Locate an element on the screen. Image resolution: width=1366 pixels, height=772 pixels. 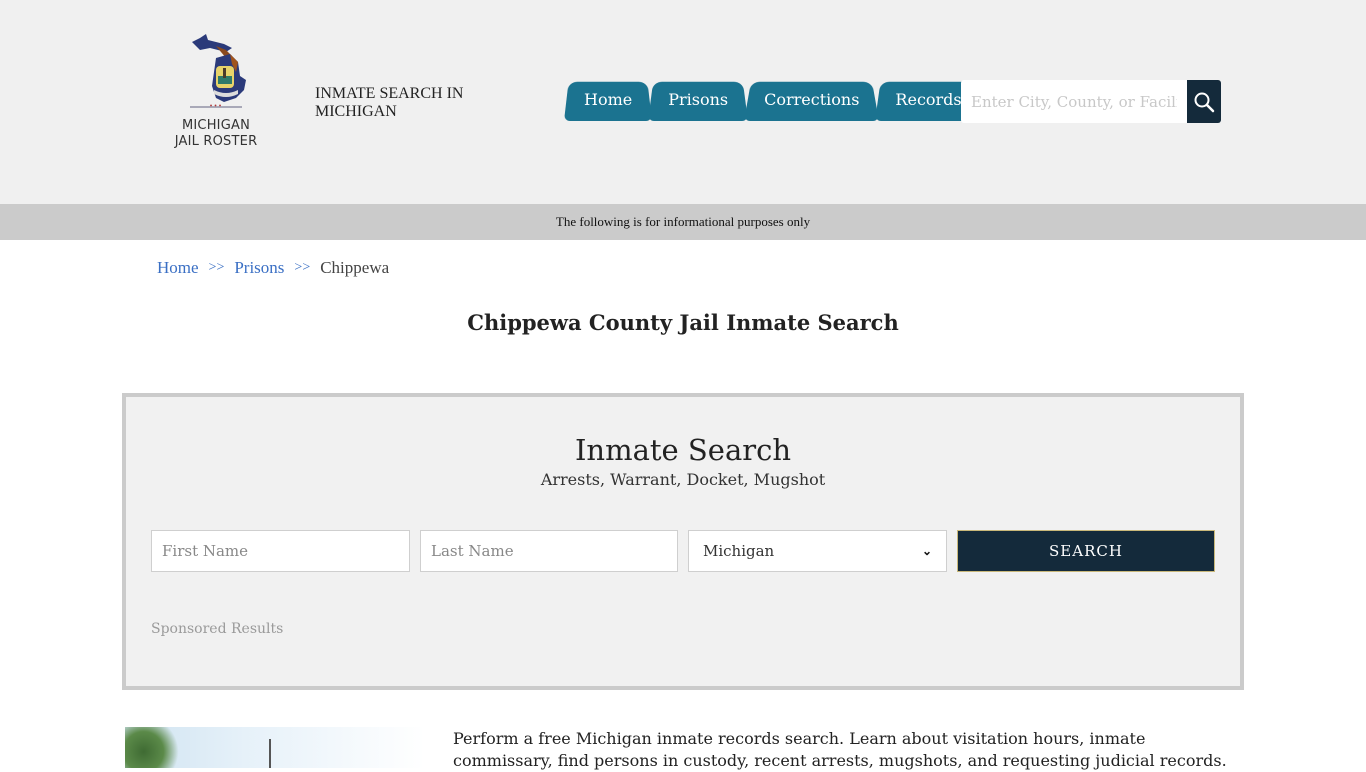
nav-home: Home is located at coordinates (608, 99).